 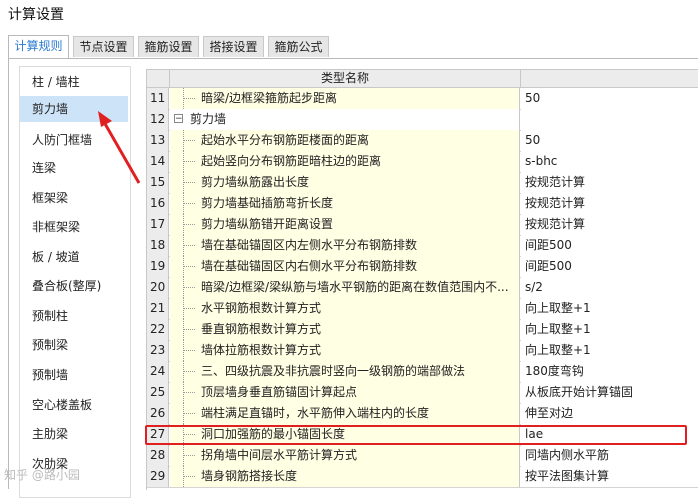 What do you see at coordinates (121, 152) in the screenshot?
I see `arrow-shaft` at bounding box center [121, 152].